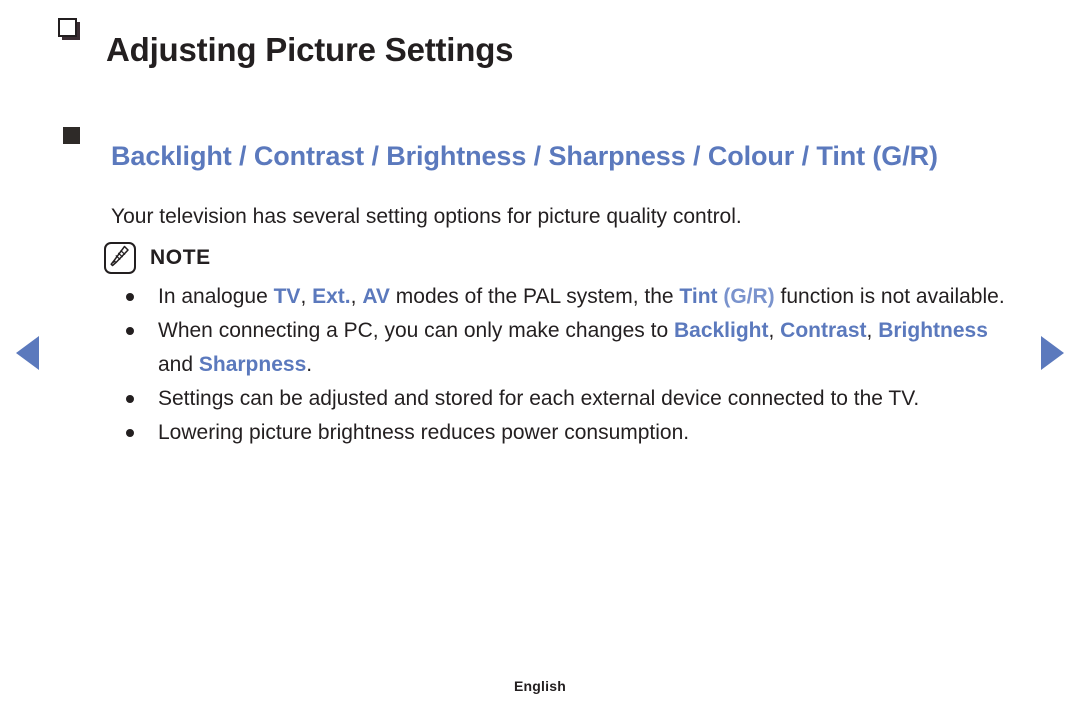 The height and width of the screenshot is (705, 1080). What do you see at coordinates (376, 297) in the screenshot?
I see `setting-keyword: AV` at bounding box center [376, 297].